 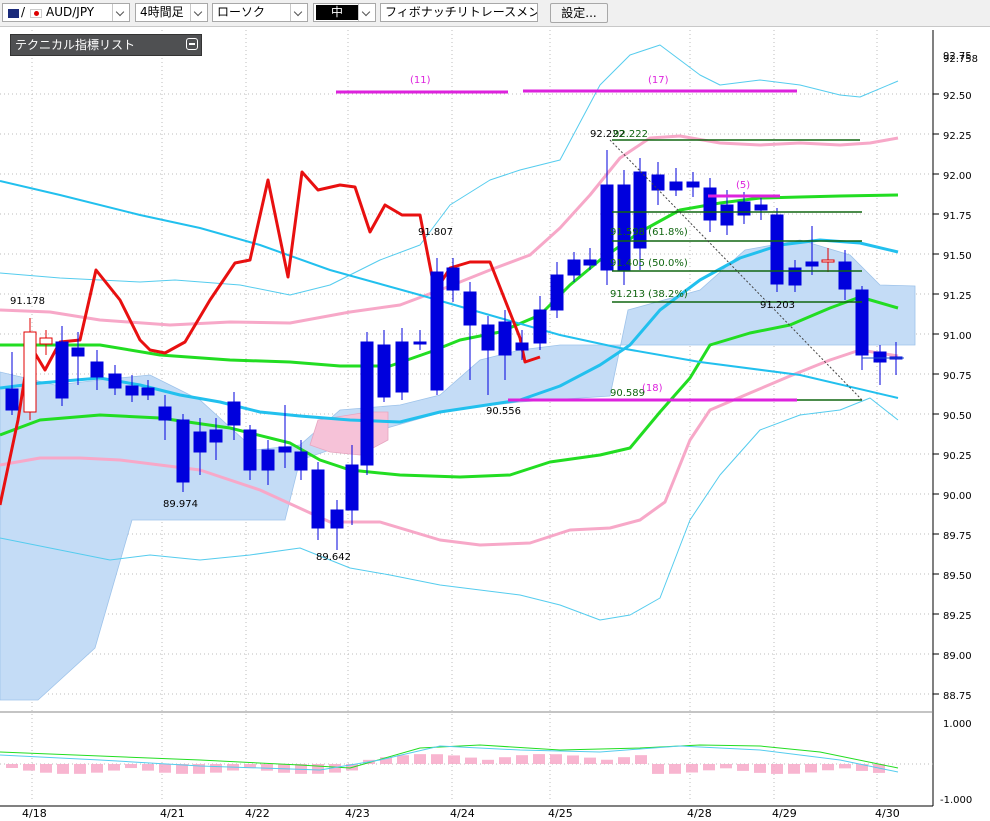 I want to click on collapse-icon, so click(x=192, y=44).